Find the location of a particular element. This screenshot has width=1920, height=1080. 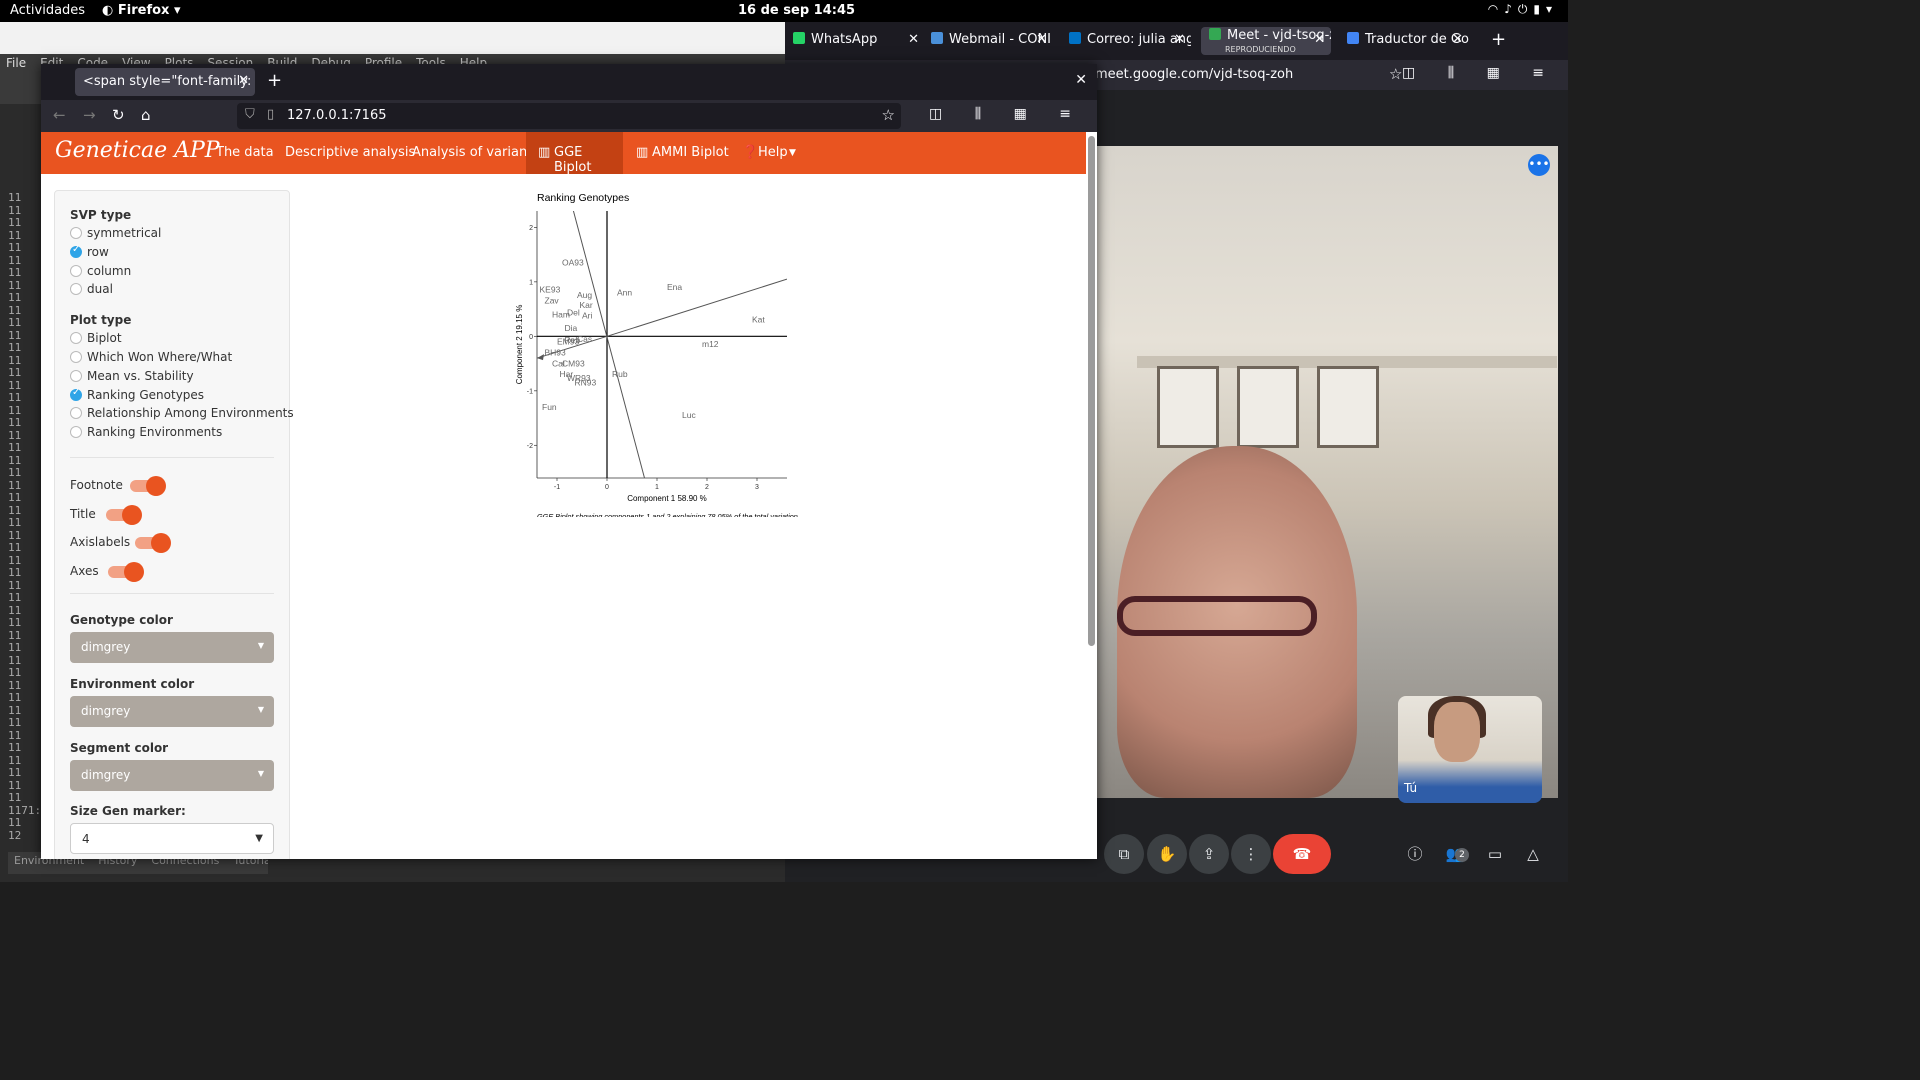

url-field: ⛉ ▯ 127.0.0.1:7165 ☆ is located at coordinates (569, 116).